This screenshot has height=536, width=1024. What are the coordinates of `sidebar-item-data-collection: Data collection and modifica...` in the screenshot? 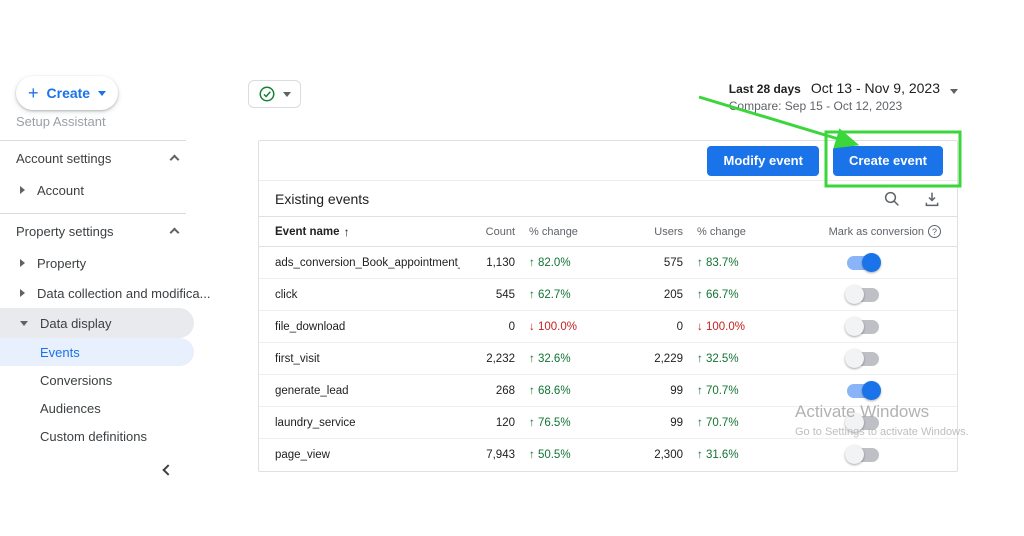 It's located at (105, 293).